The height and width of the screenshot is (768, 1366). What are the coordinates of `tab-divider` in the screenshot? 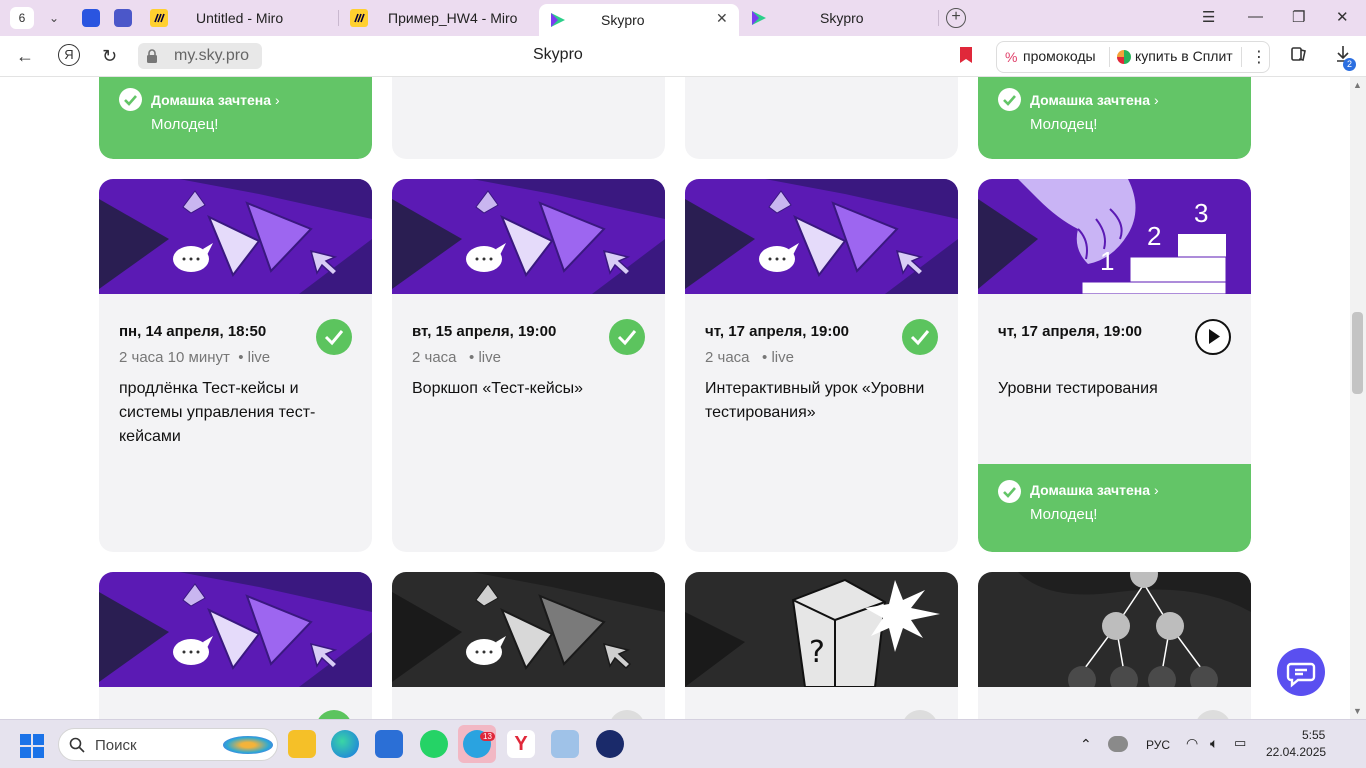 It's located at (338, 18).